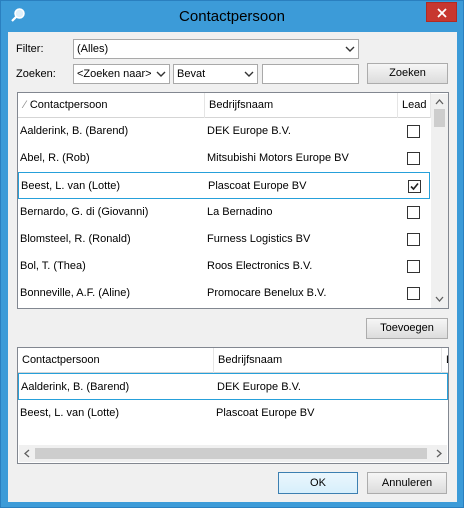  What do you see at coordinates (25, 105) in the screenshot?
I see `sort-icon: ⁄` at bounding box center [25, 105].